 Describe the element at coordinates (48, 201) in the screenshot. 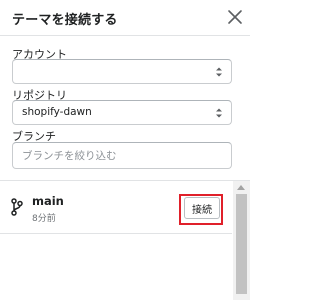

I see `branch-name: main` at that location.